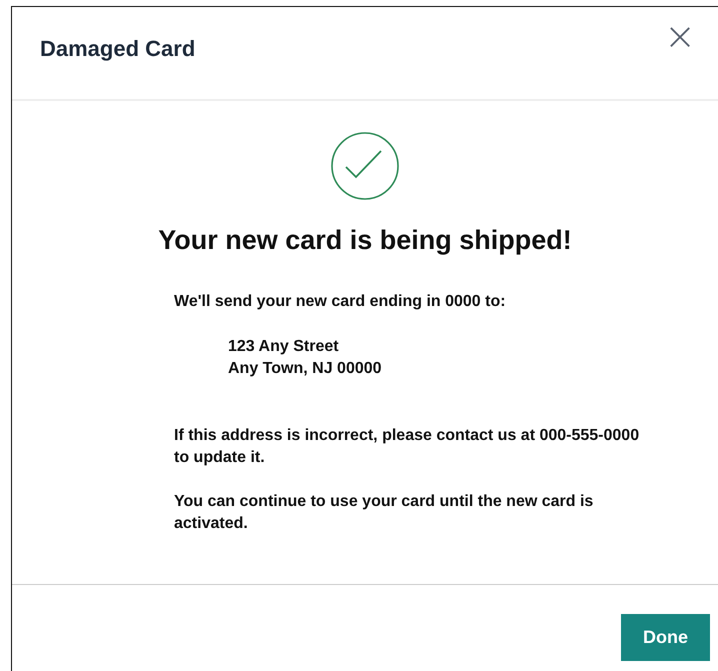  What do you see at coordinates (665, 637) in the screenshot?
I see `done-button: Done` at bounding box center [665, 637].